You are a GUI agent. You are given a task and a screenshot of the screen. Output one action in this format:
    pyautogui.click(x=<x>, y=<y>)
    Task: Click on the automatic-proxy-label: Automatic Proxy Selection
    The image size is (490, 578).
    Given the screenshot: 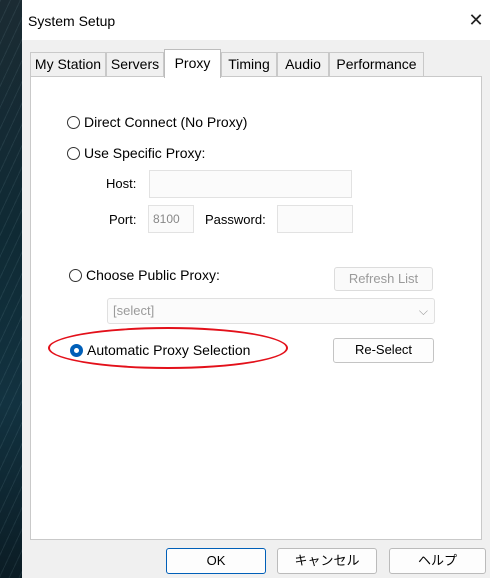 What is the action you would take?
    pyautogui.click(x=169, y=350)
    